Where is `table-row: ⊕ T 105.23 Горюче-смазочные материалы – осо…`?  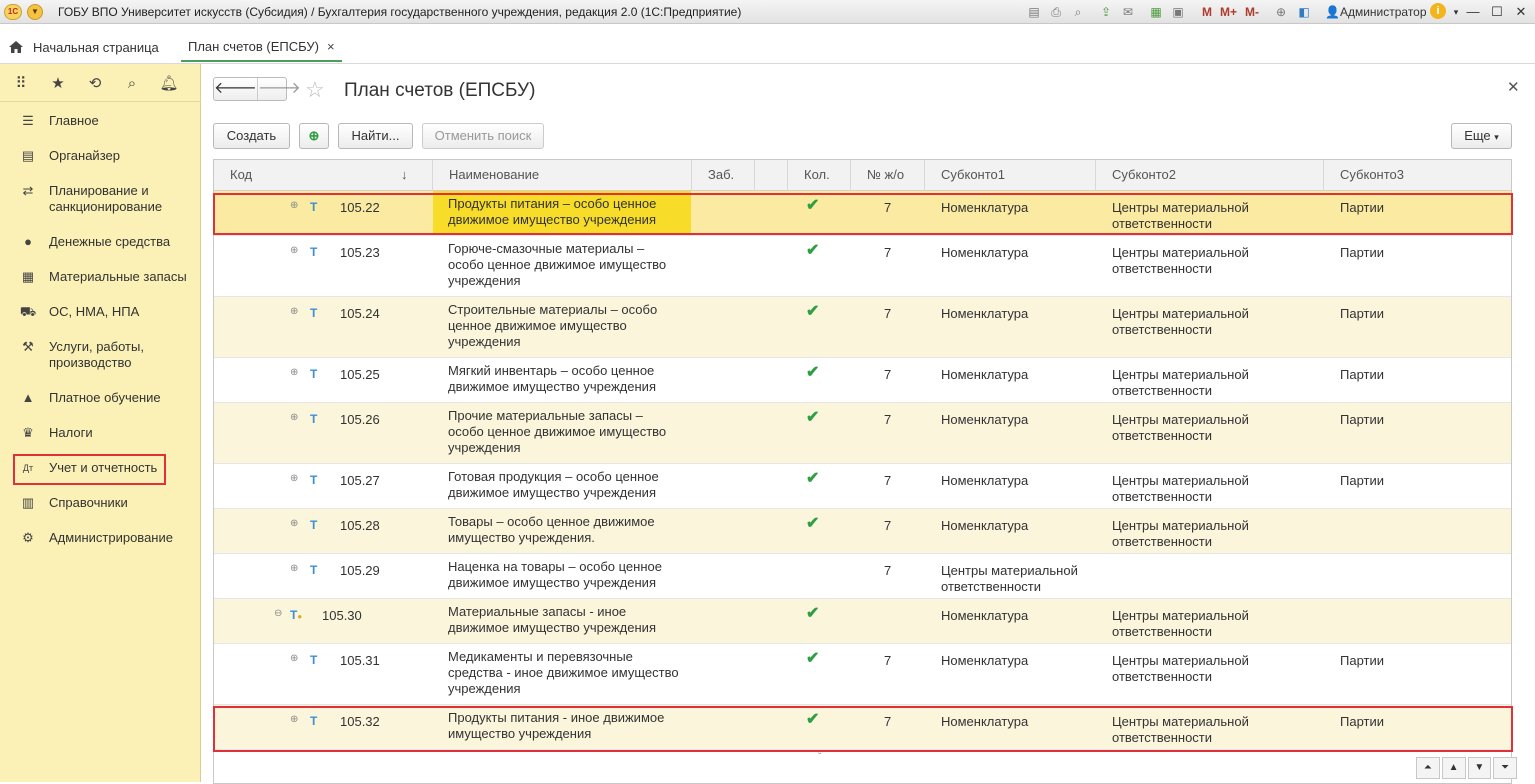
table-row: ⊕ T 105.23 Горюче-смазочные материалы – осо… is located at coordinates (862, 266).